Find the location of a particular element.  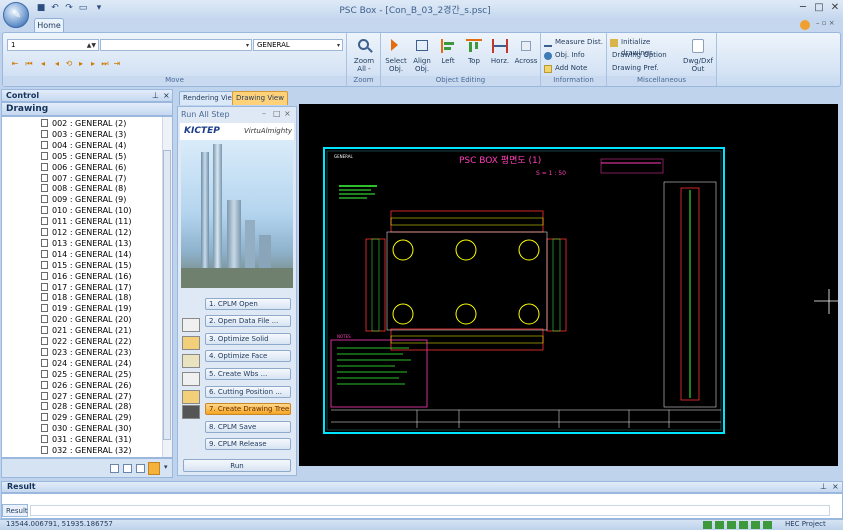

nav-refresh-icon: ⟲ is located at coordinates (69, 64).